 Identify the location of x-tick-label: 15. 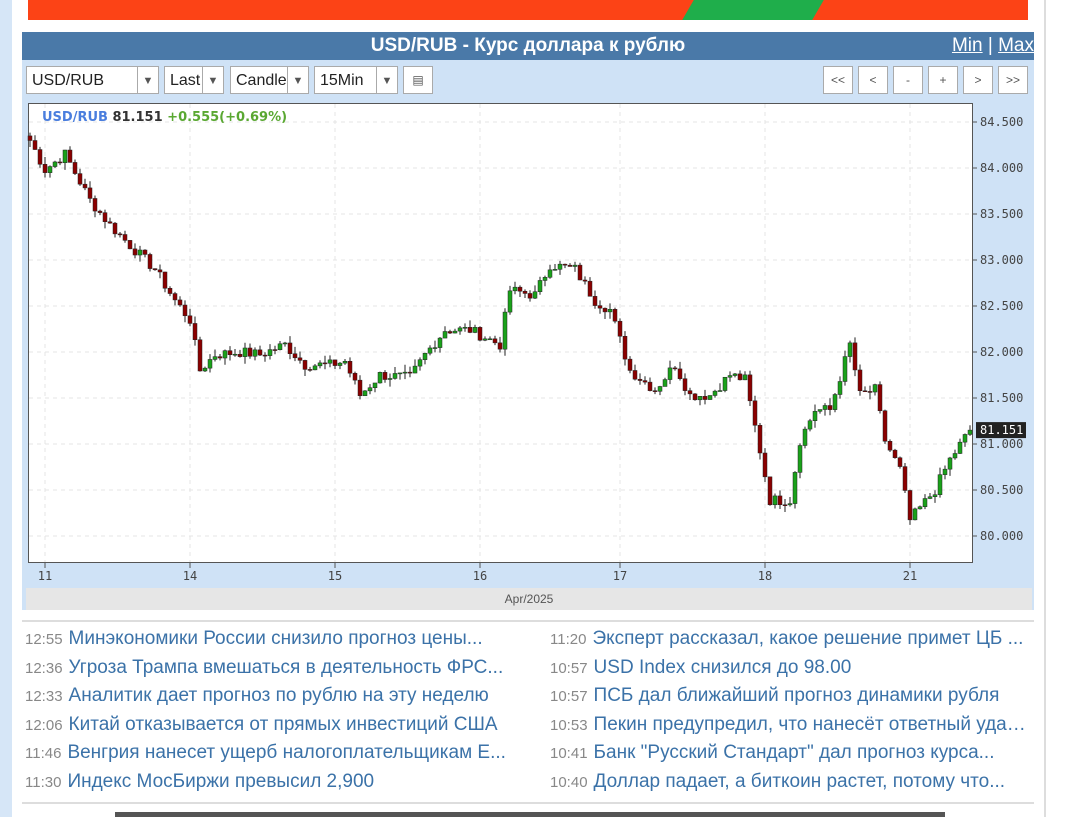
(335, 576).